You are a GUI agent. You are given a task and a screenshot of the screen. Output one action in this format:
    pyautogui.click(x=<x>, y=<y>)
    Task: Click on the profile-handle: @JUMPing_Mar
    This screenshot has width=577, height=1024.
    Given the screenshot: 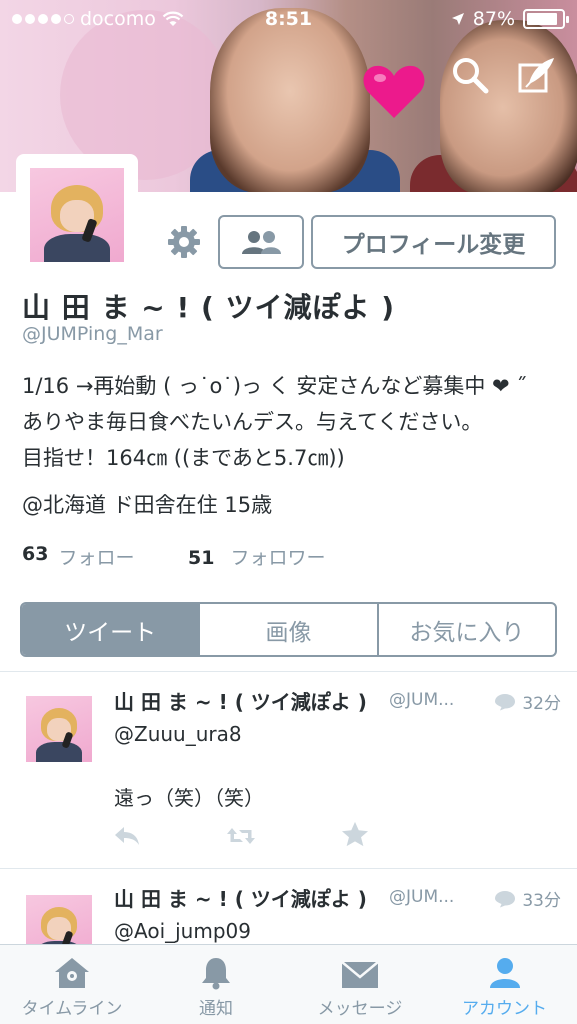 What is the action you would take?
    pyautogui.click(x=92, y=334)
    